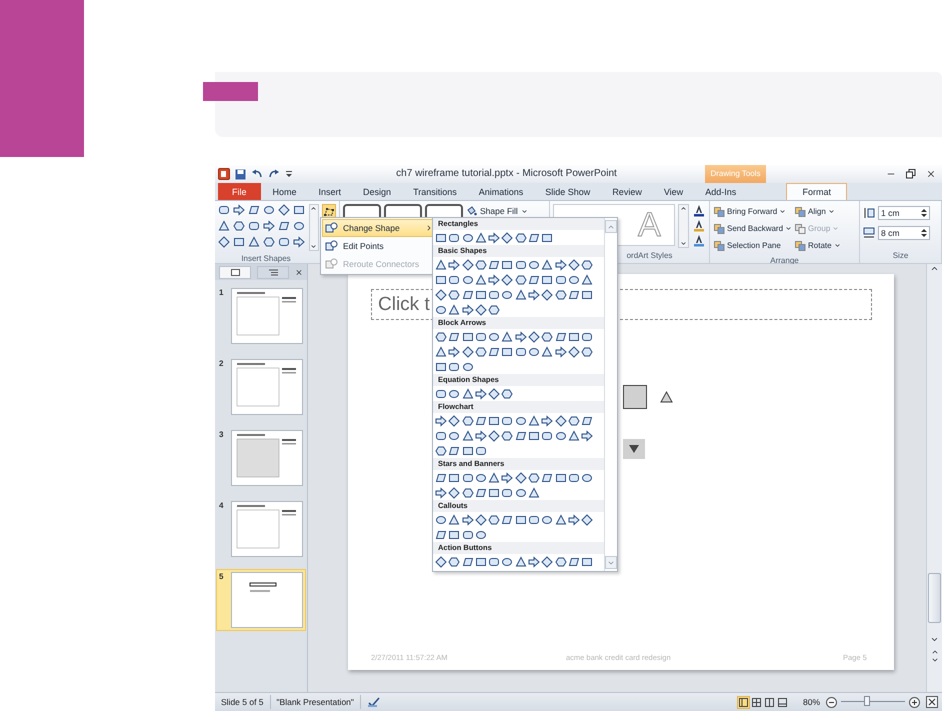 Image resolution: width=942 pixels, height=711 pixels. Describe the element at coordinates (266, 258) in the screenshot. I see `group-label: Insert Shapes` at that location.